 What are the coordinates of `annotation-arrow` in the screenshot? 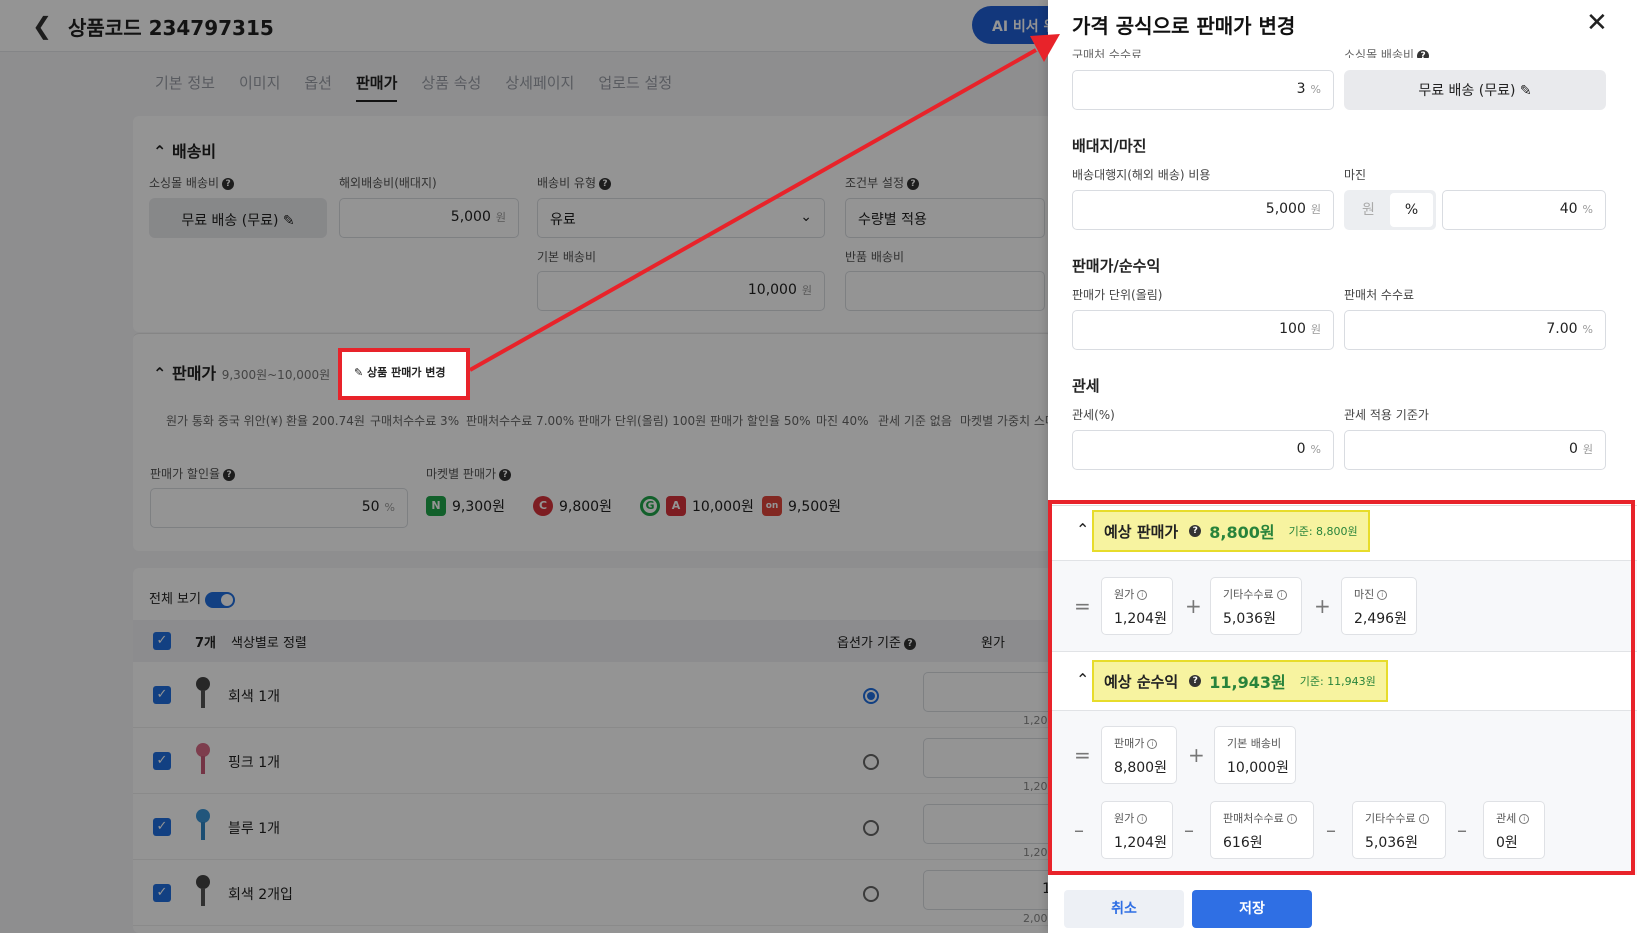 It's located at (764, 203).